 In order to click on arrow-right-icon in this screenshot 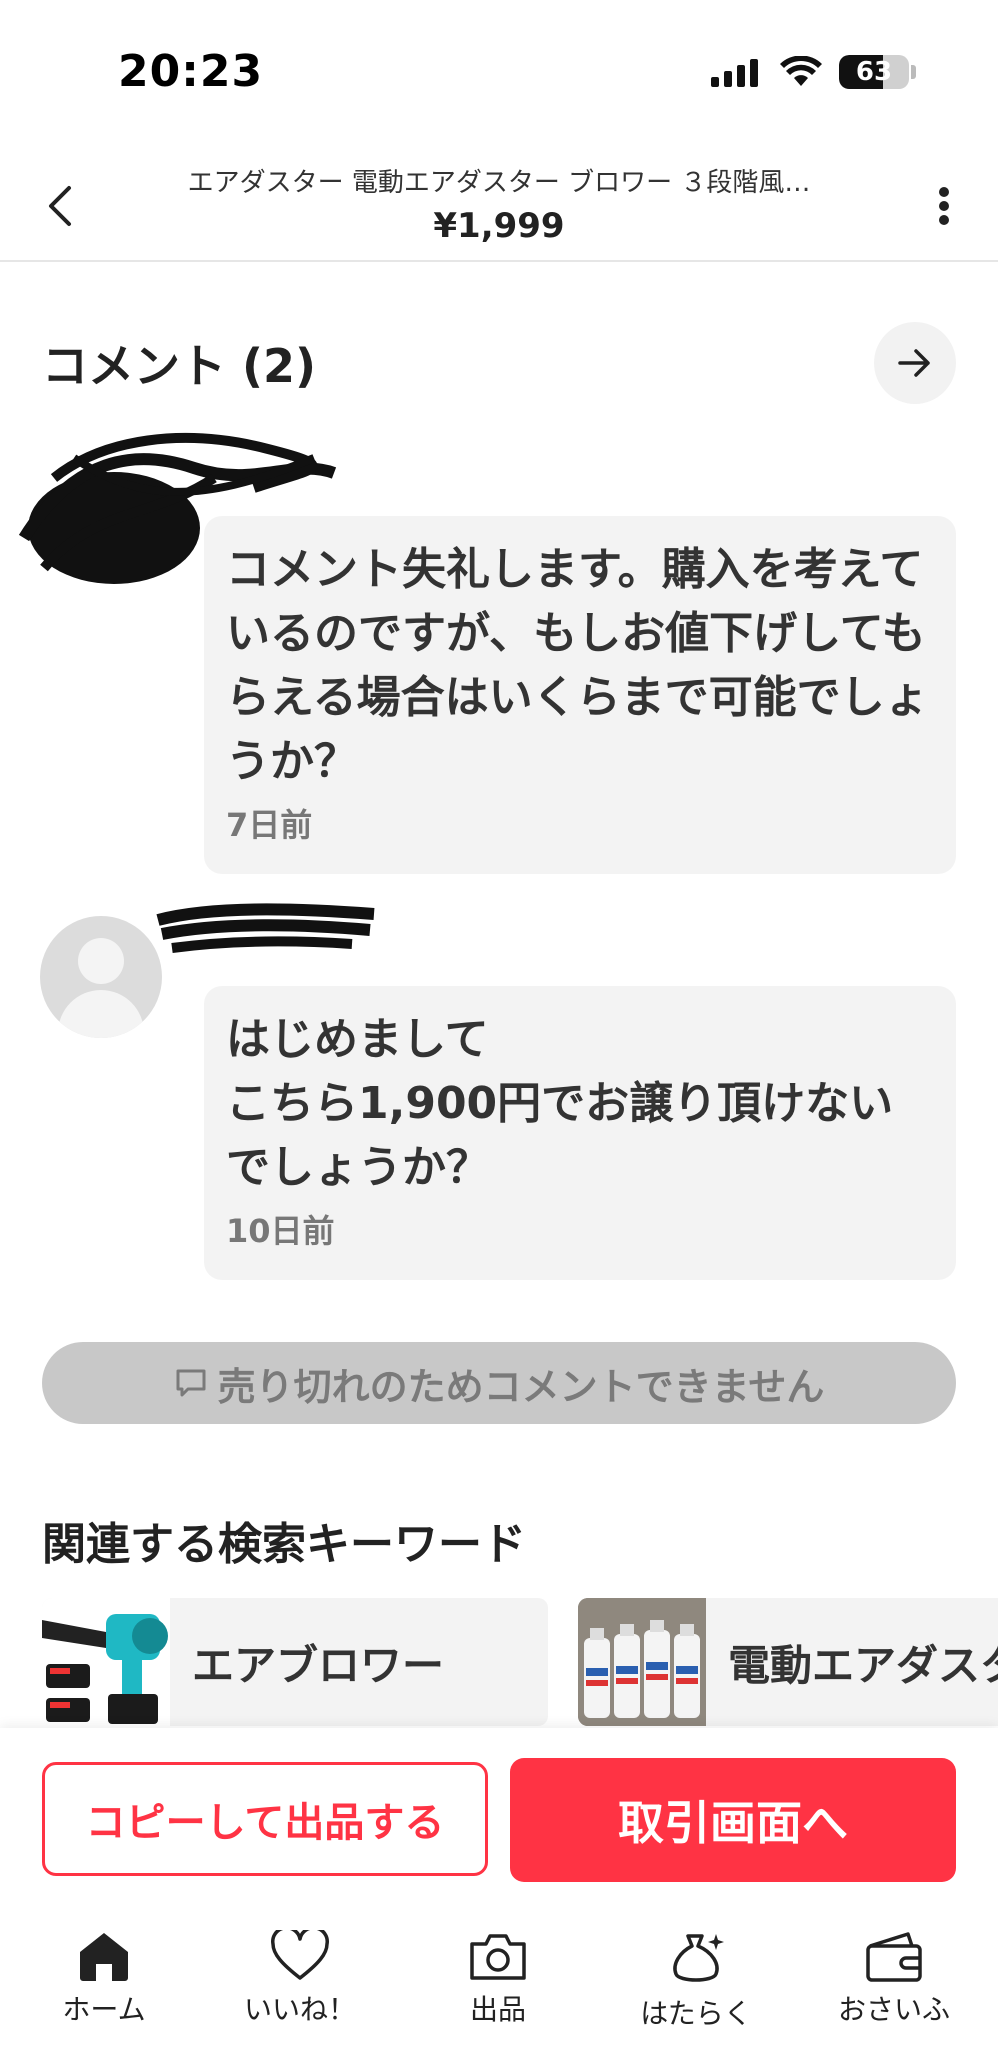, I will do `click(914, 363)`.